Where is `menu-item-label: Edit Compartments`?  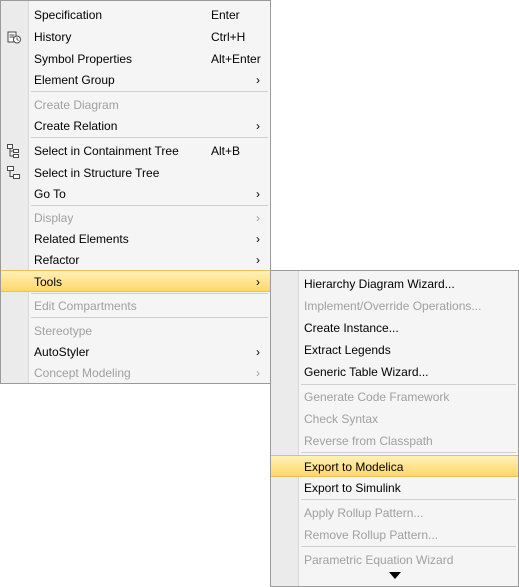
menu-item-label: Edit Compartments is located at coordinates (85, 306).